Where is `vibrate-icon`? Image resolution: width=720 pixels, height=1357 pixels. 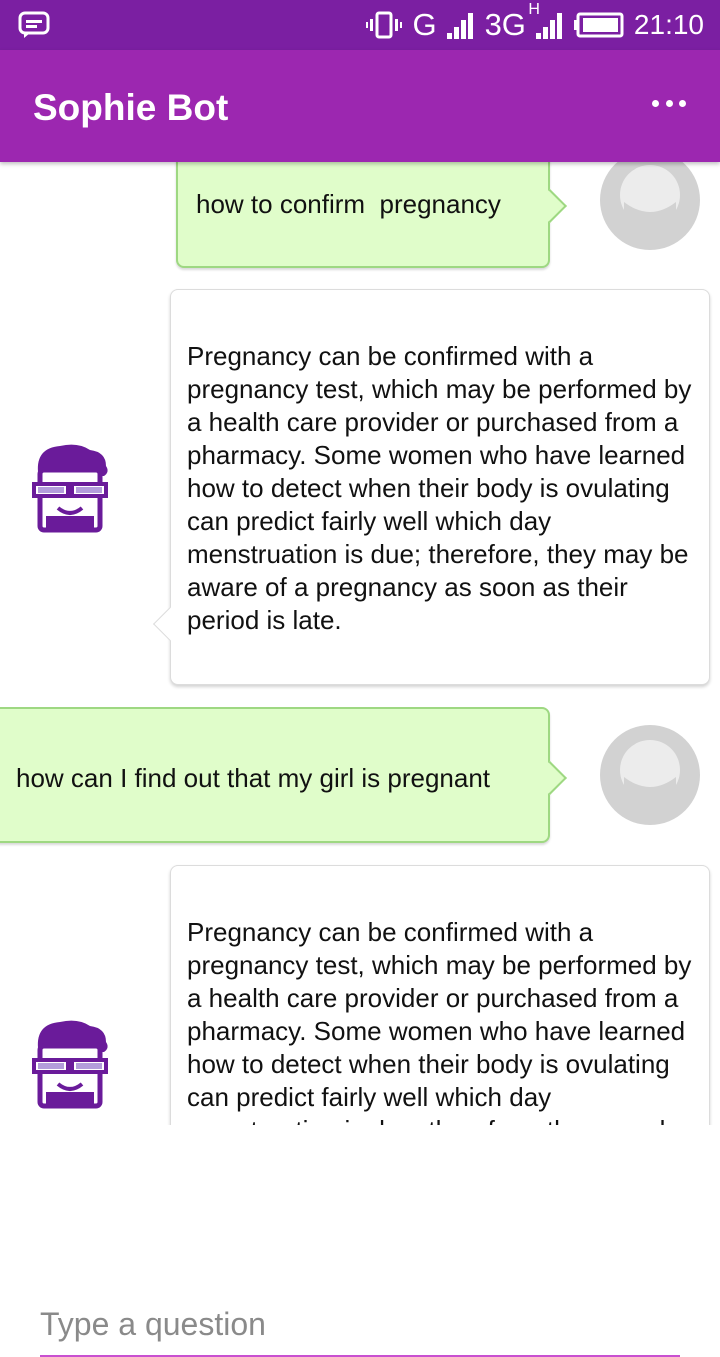 vibrate-icon is located at coordinates (384, 25).